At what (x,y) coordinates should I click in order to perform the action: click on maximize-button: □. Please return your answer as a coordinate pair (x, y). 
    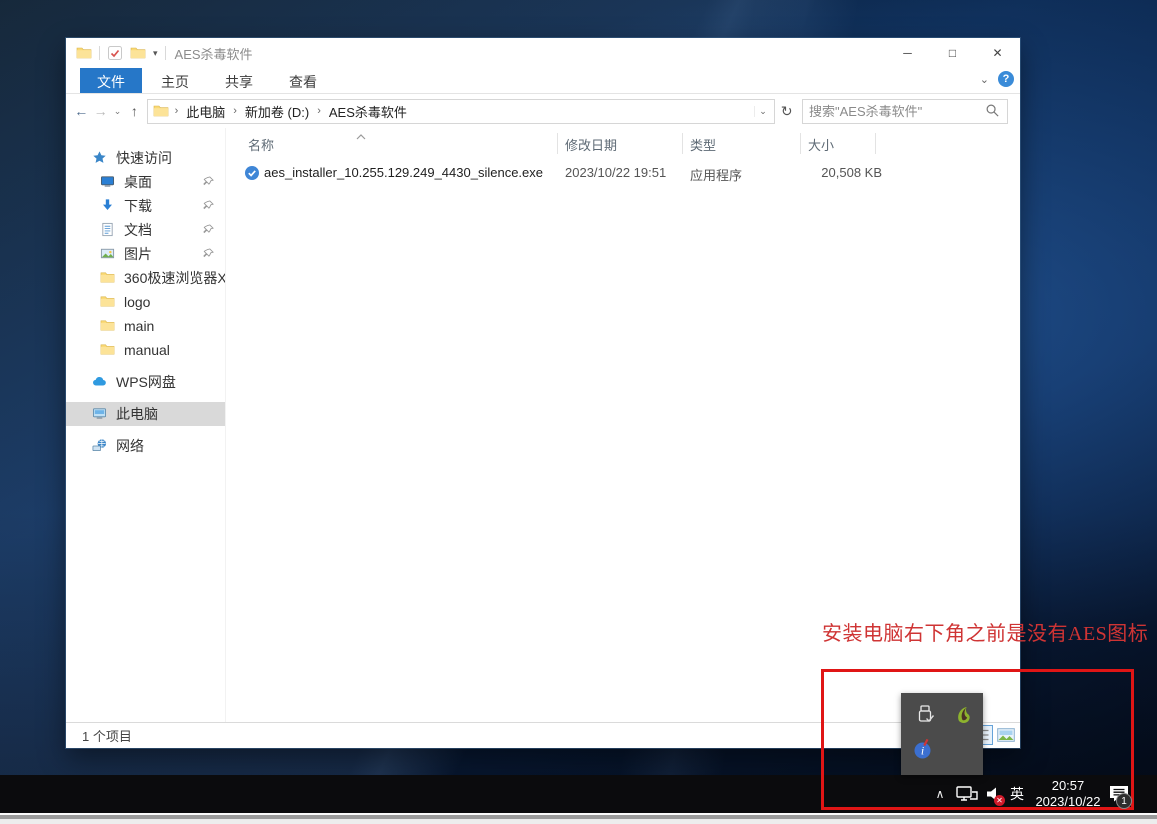
    Looking at the image, I should click on (952, 53).